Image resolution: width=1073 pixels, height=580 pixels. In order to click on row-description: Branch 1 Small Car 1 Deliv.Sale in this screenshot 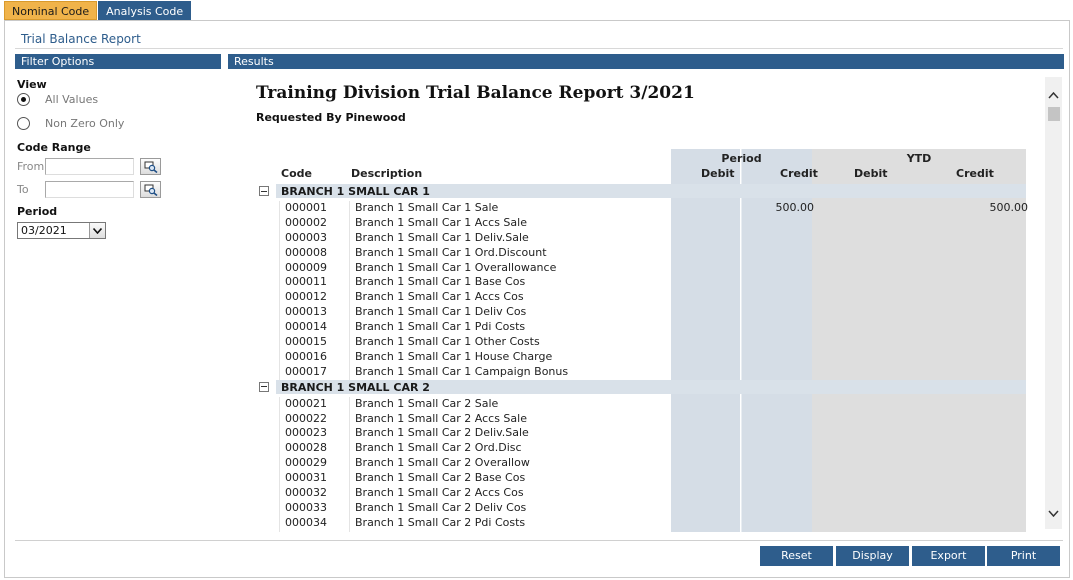, I will do `click(442, 237)`.